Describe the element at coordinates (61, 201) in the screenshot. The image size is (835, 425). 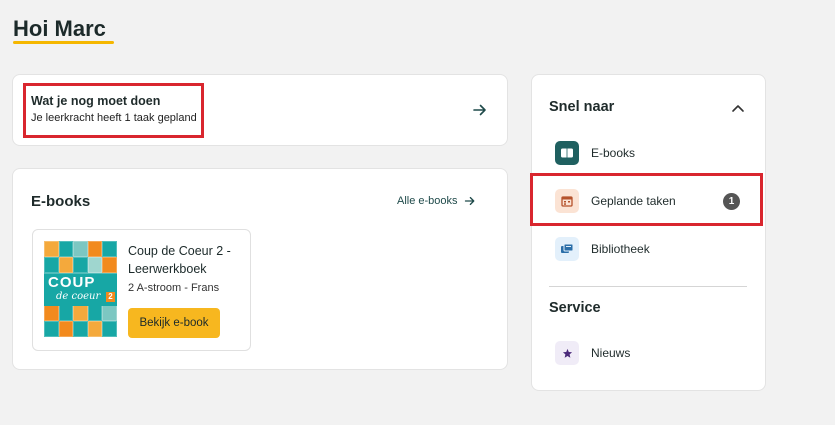
I see `ebooks-section-title: E-books` at that location.